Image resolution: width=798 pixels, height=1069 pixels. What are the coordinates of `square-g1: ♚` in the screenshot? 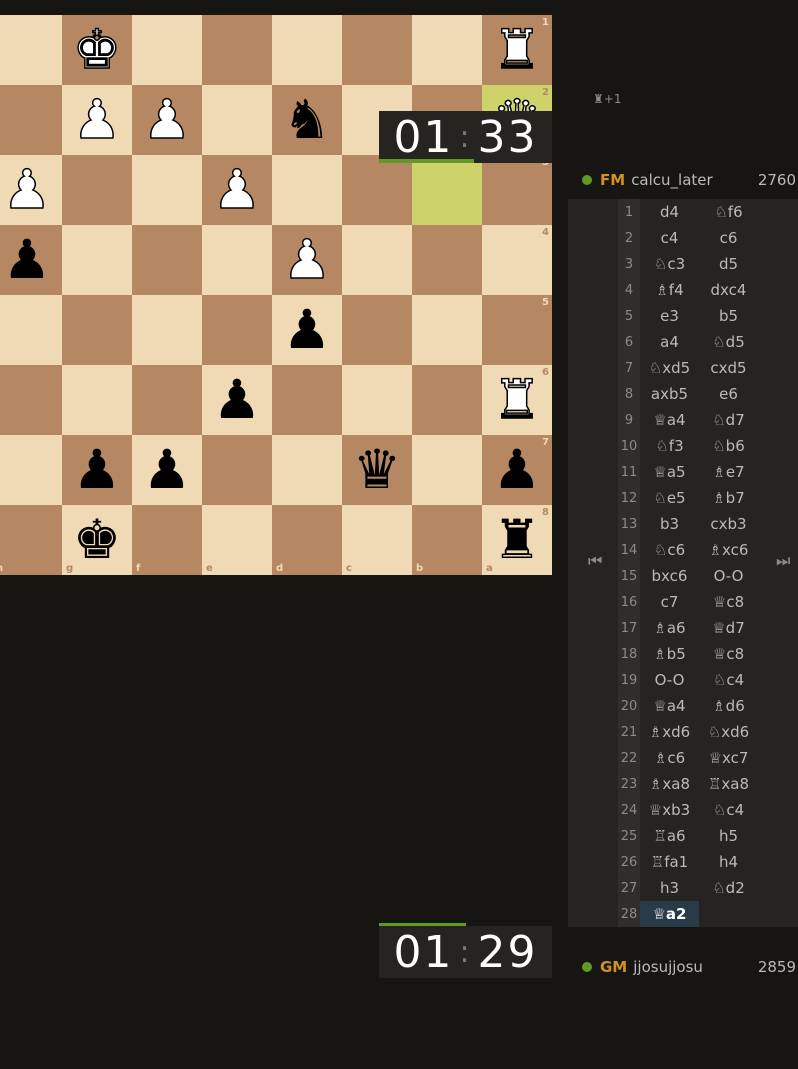 It's located at (97, 50).